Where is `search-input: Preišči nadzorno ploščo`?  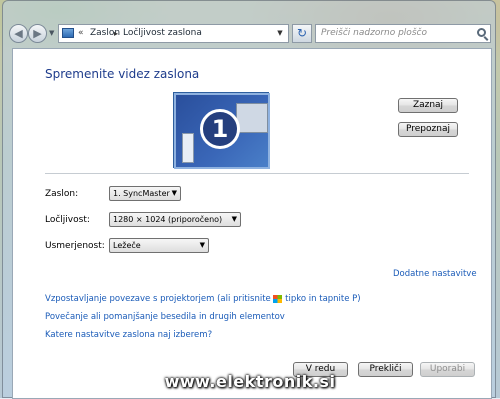
search-input: Preišči nadzorno ploščo is located at coordinates (403, 33).